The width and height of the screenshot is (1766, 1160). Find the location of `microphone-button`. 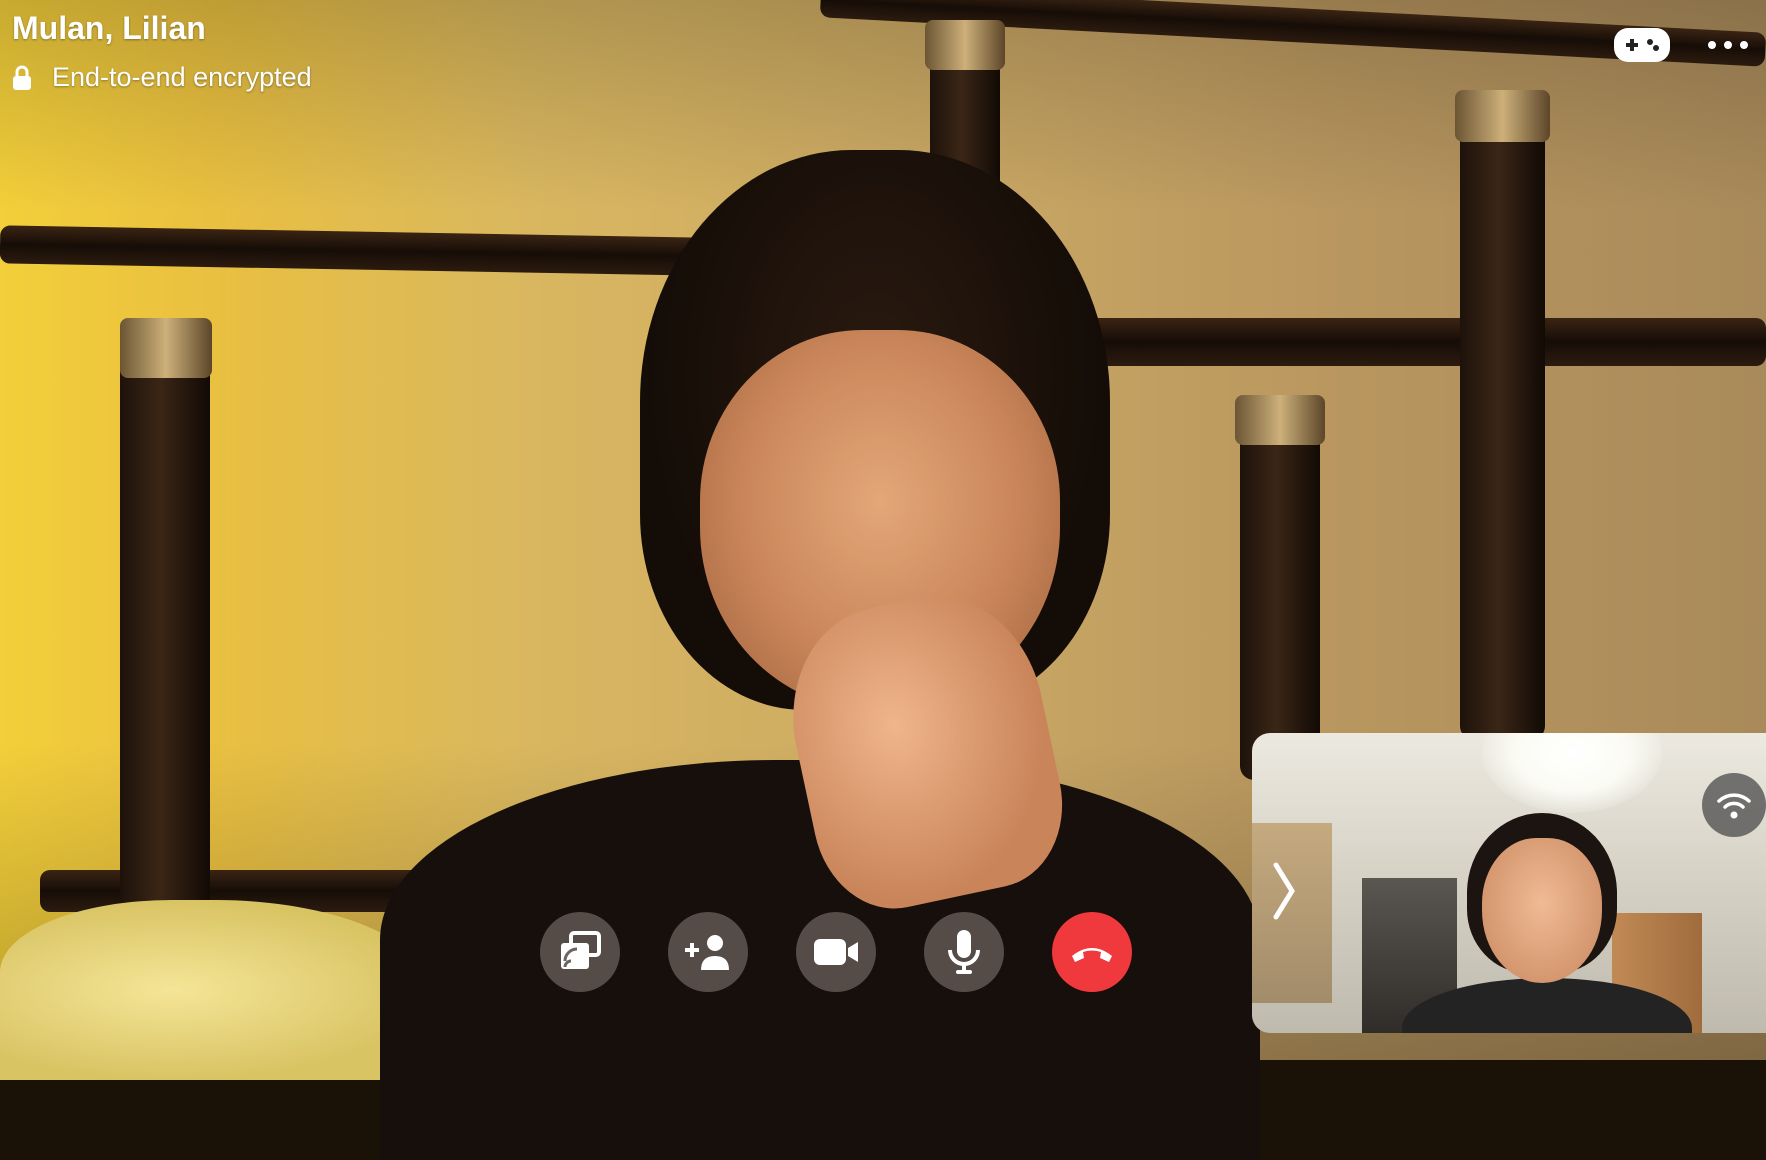

microphone-button is located at coordinates (964, 952).